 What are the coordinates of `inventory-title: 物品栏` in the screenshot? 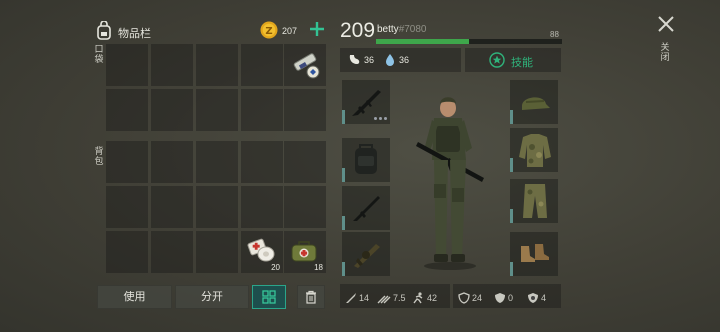 It's located at (134, 34).